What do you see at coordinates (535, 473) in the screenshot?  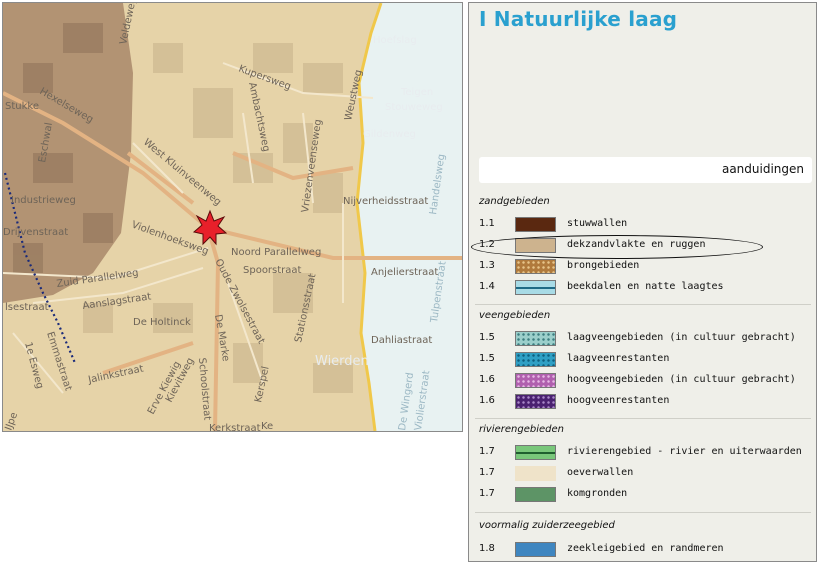 I see `oeverwallen-swatch` at bounding box center [535, 473].